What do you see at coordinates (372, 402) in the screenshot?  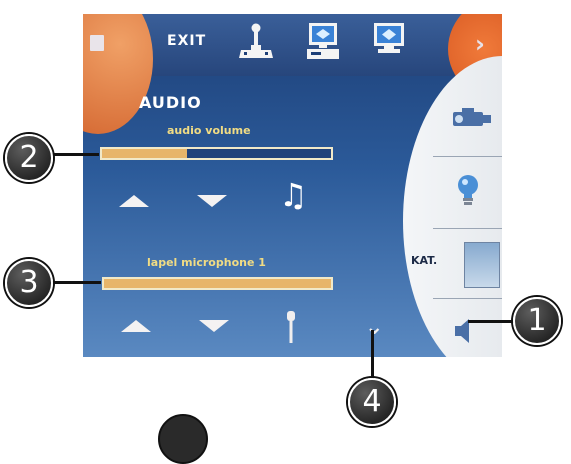 I see `callout-4: 4` at bounding box center [372, 402].